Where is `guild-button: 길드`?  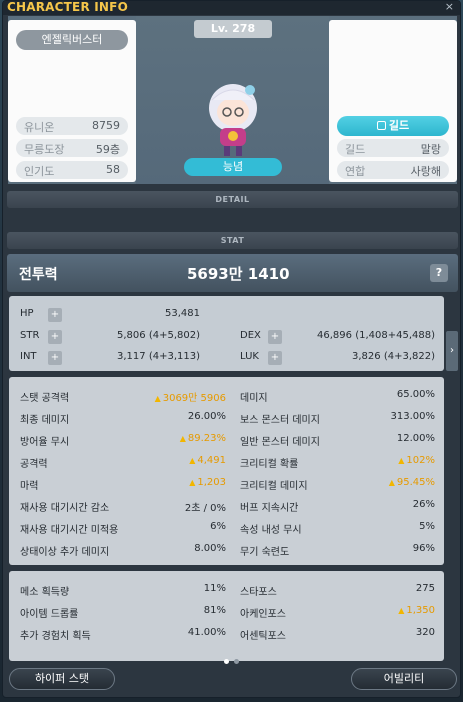
guild-button: 길드 is located at coordinates (393, 126).